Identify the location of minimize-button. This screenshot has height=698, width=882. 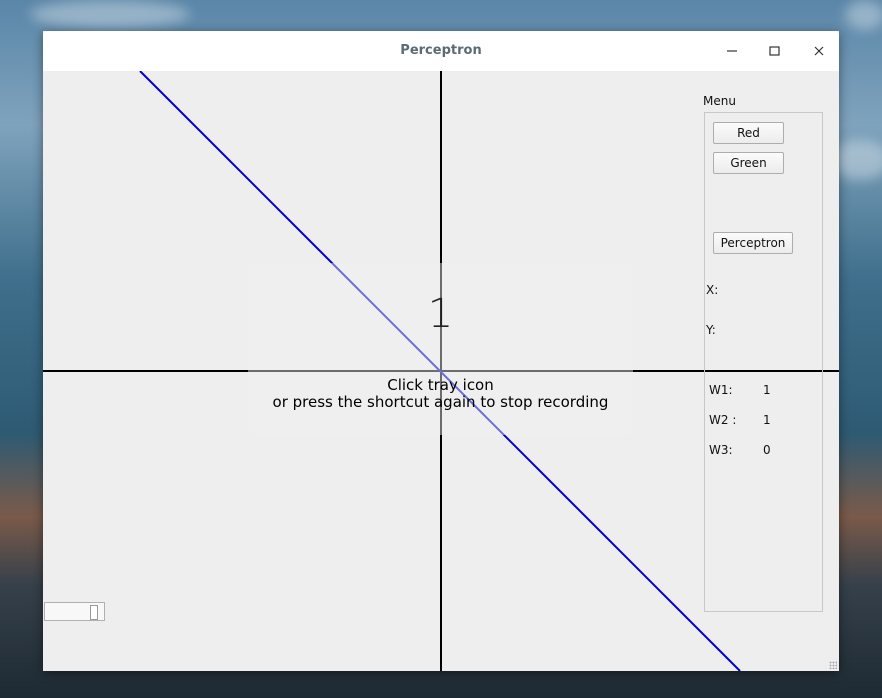
(732, 51).